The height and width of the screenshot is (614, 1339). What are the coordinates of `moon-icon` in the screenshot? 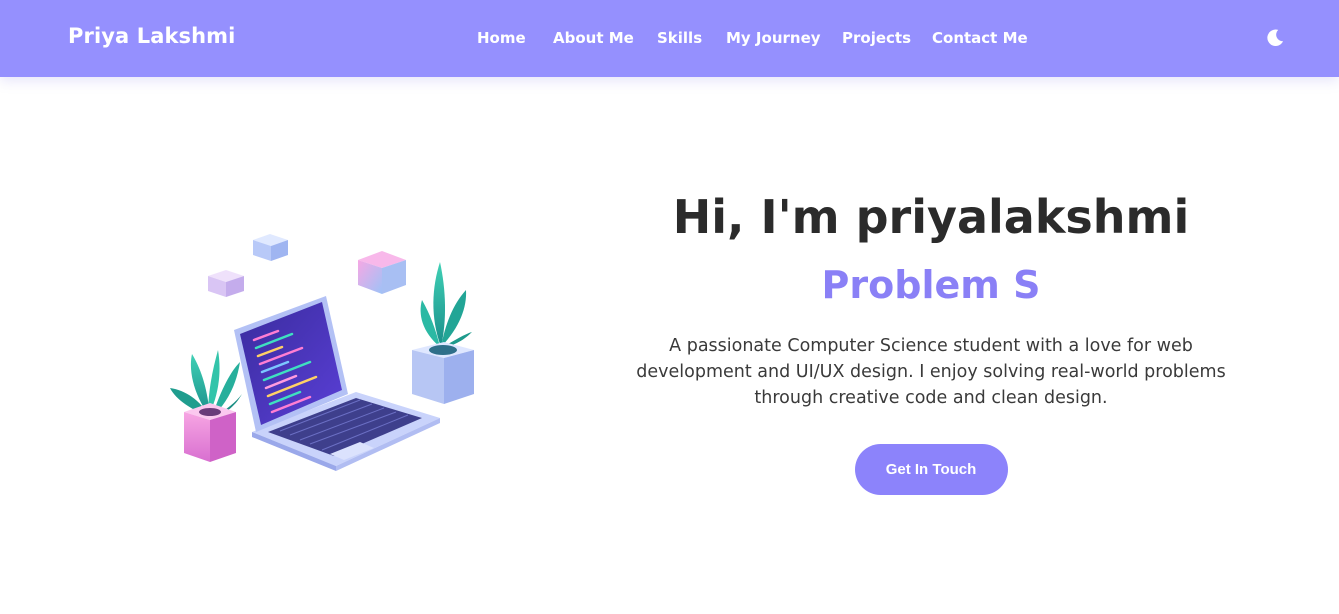 It's located at (1275, 38).